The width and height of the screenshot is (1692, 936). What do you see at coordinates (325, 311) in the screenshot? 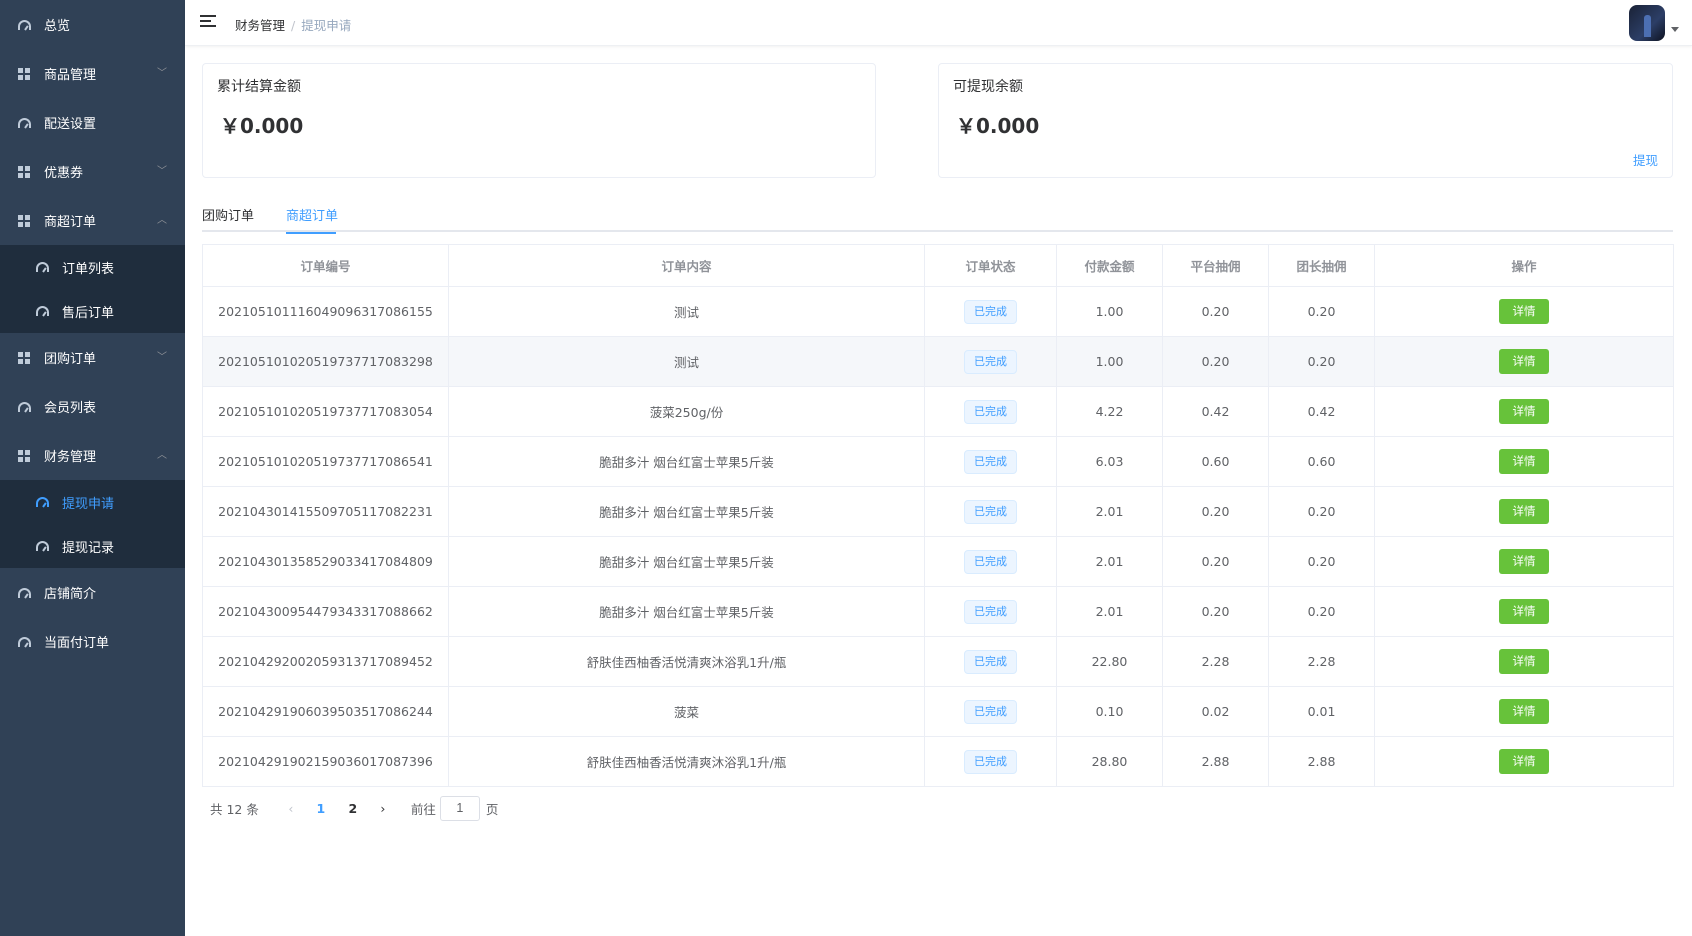
I see `order-id: 202105101116049096317086155` at bounding box center [325, 311].